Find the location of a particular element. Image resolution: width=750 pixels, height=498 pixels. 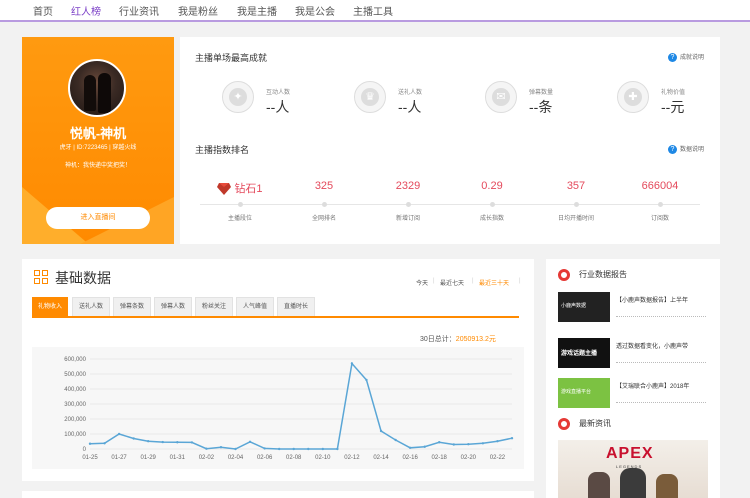

x-tick-label: 01-31 is located at coordinates (178, 458).